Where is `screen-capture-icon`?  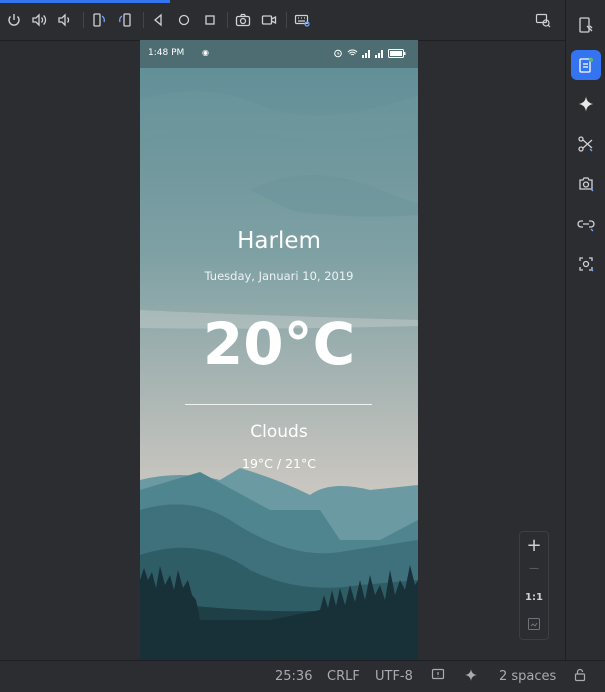
screen-capture-icon is located at coordinates (586, 264).